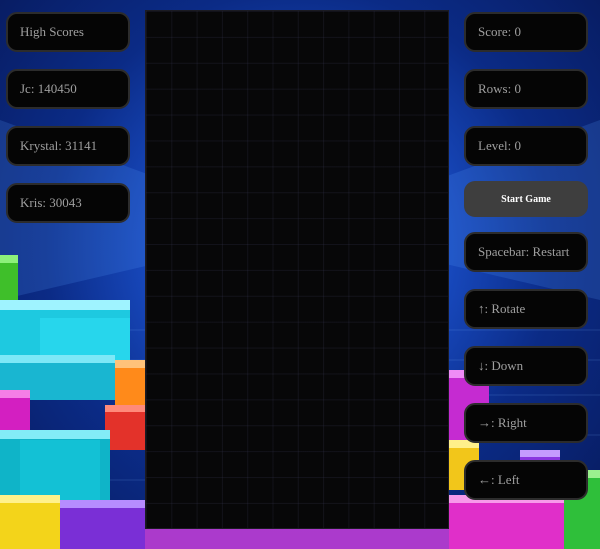  Describe the element at coordinates (526, 309) in the screenshot. I see `rotate-hint: ↑: Rotate` at that location.